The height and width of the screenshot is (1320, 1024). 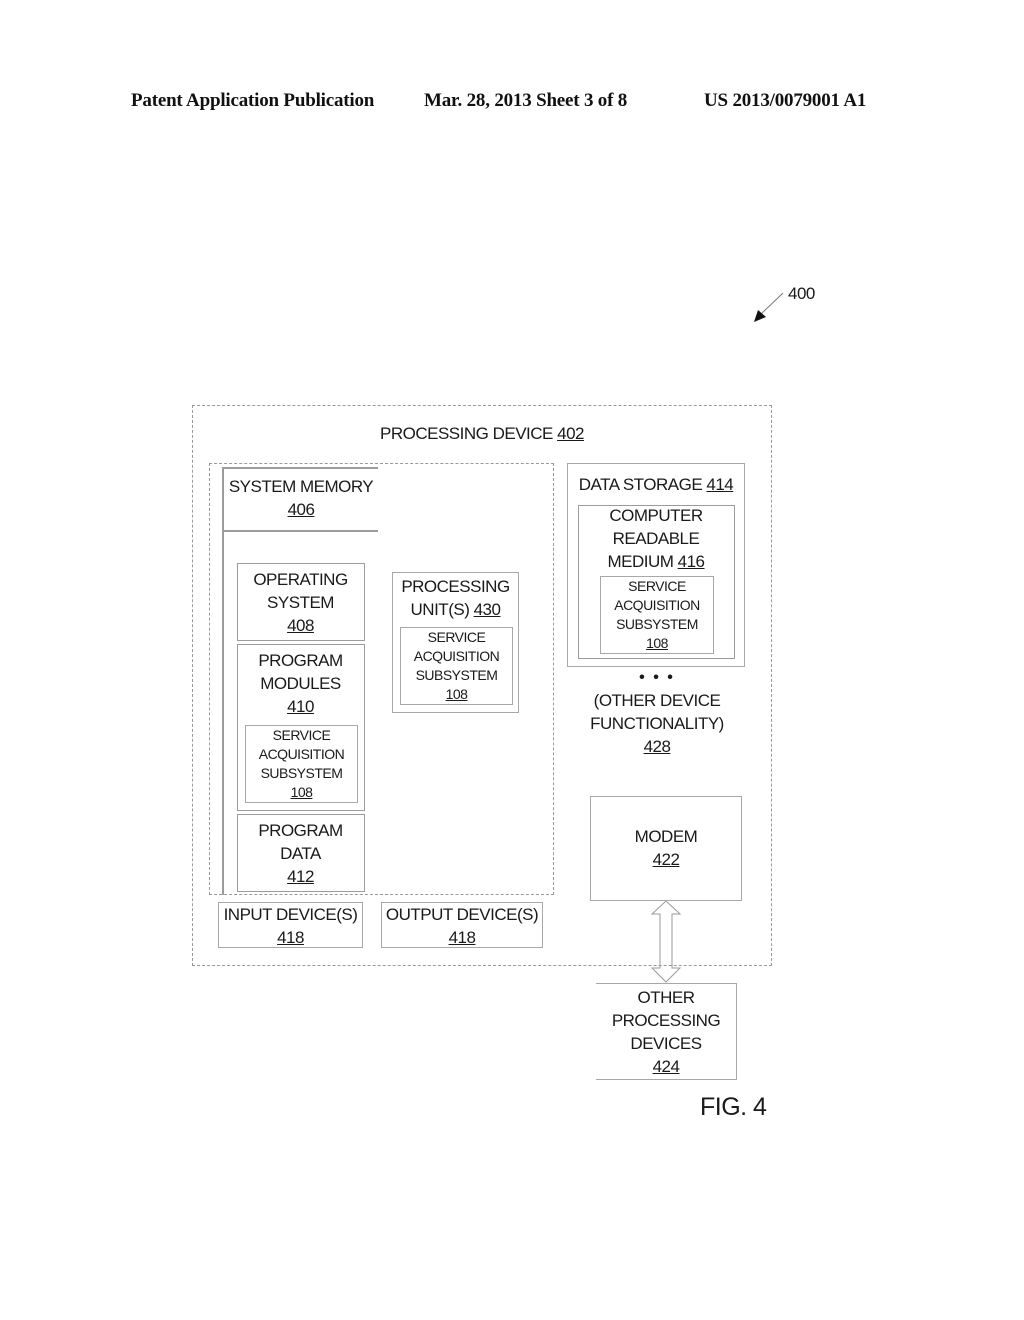 I want to click on program-modules-ref: 410, so click(x=300, y=706).